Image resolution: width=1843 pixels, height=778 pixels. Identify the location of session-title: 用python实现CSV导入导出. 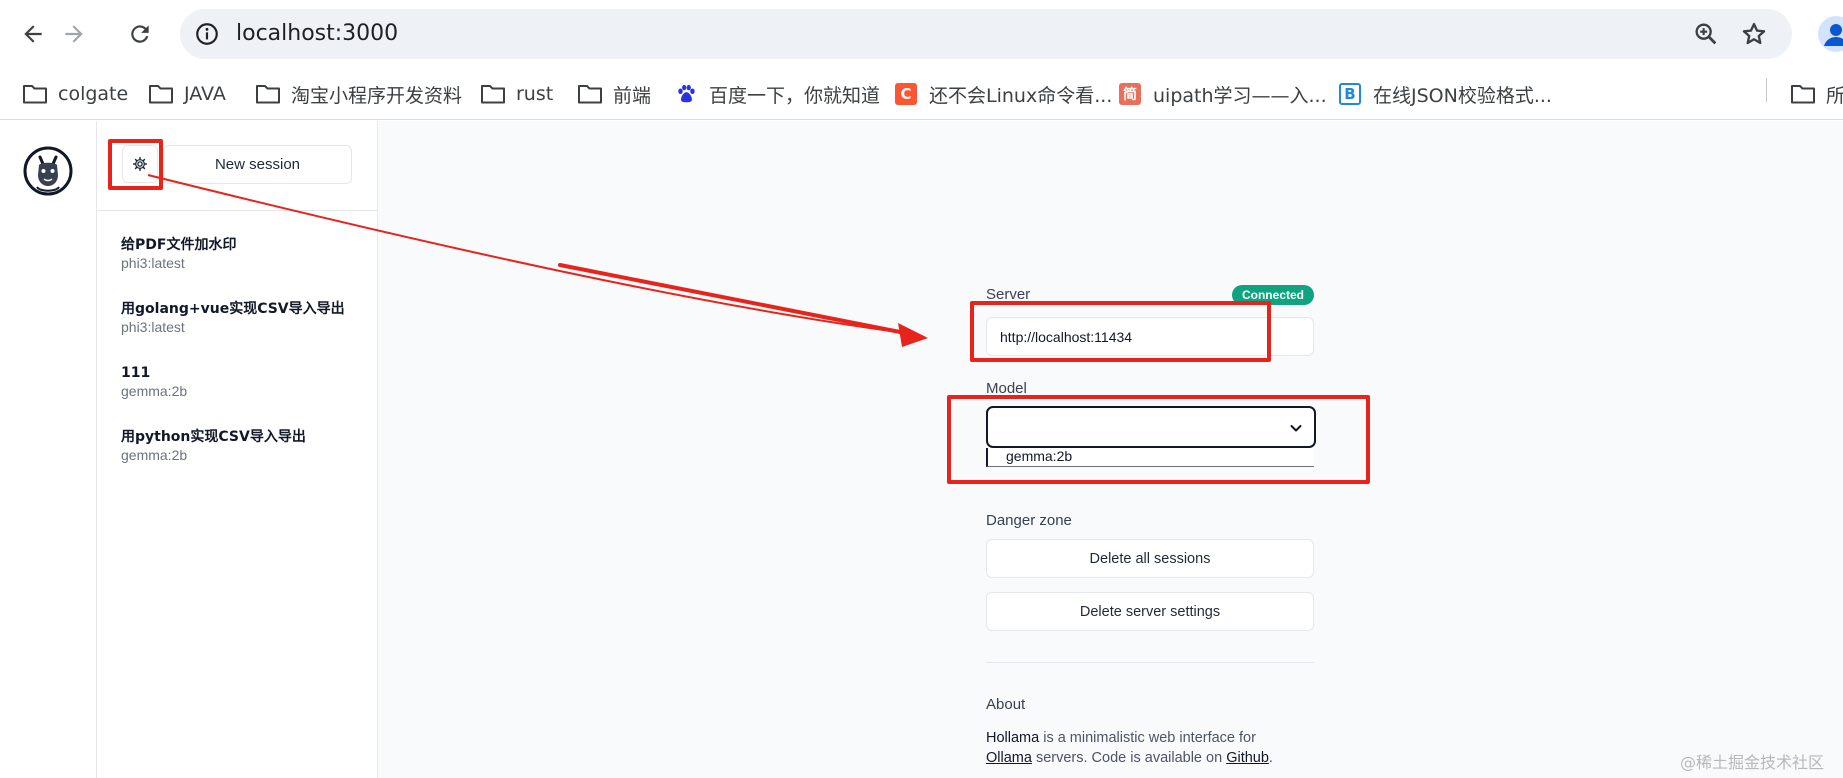
(213, 437).